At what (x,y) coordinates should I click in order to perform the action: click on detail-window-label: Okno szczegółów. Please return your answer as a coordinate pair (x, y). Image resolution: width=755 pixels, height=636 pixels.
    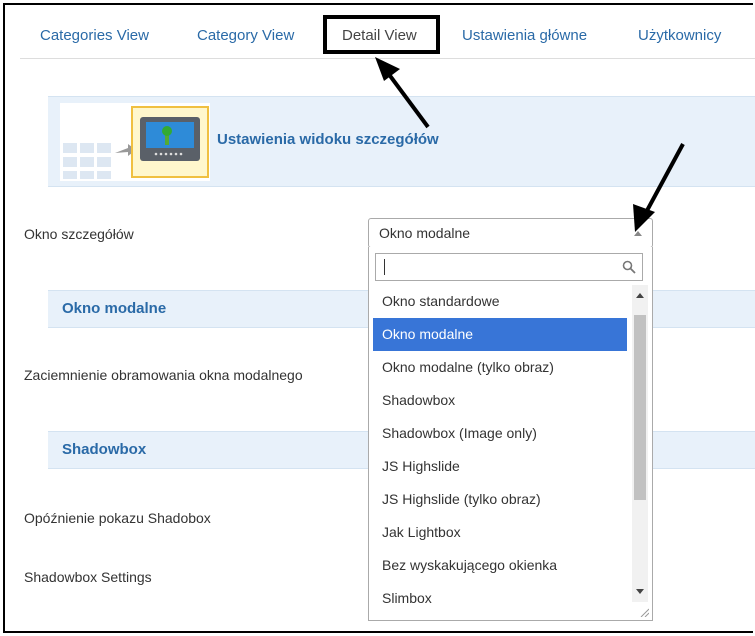
    Looking at the image, I should click on (79, 234).